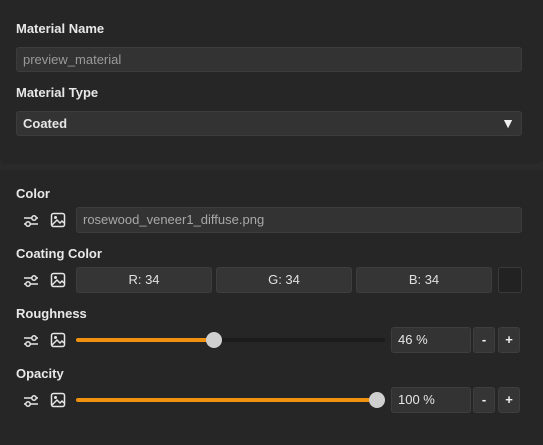 Image resolution: width=543 pixels, height=445 pixels. I want to click on blue-channel-input: B: 34, so click(424, 280).